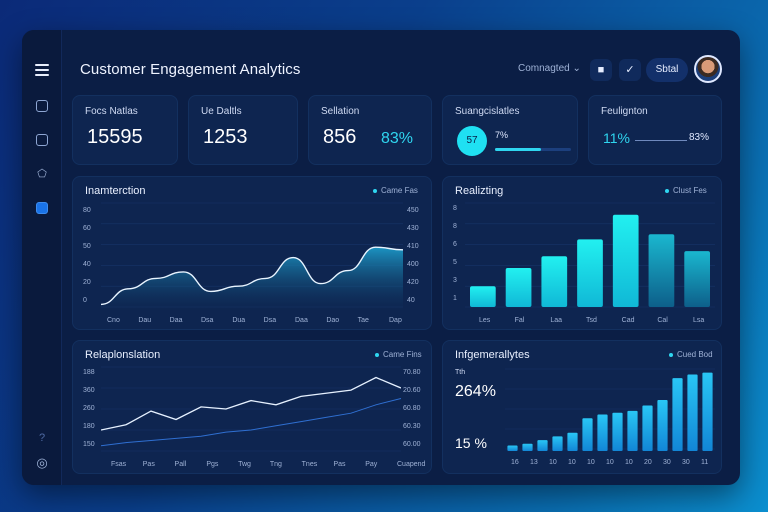 This screenshot has width=768, height=512. What do you see at coordinates (42, 208) in the screenshot?
I see `chart-icon` at bounding box center [42, 208].